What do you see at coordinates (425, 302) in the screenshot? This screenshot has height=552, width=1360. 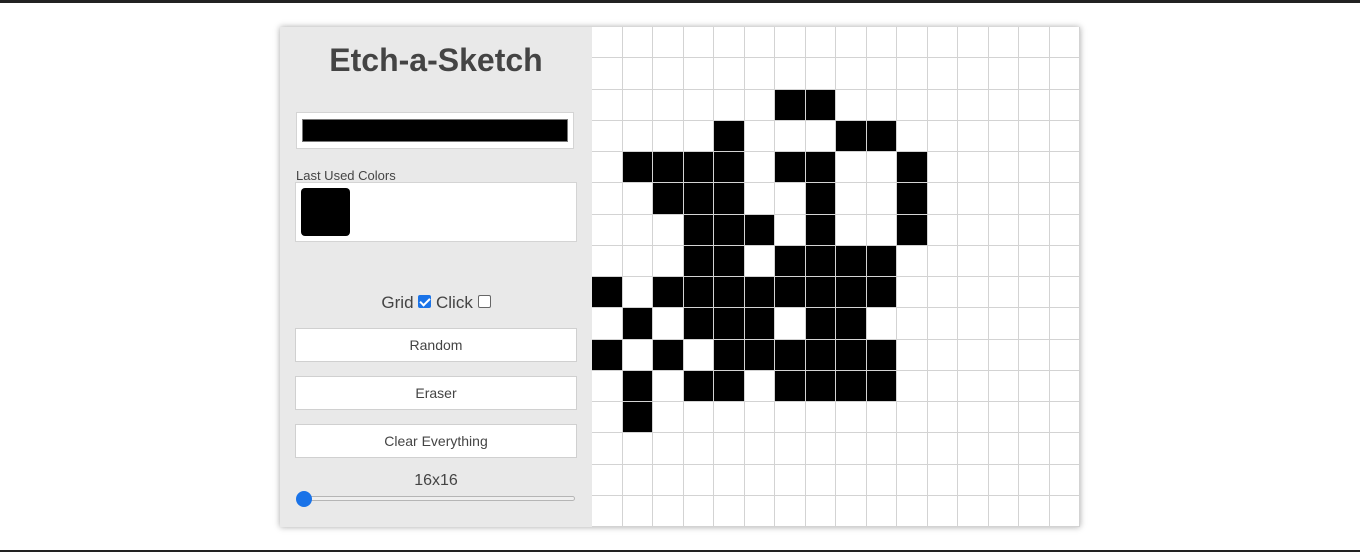 I see `grid-checkbox` at bounding box center [425, 302].